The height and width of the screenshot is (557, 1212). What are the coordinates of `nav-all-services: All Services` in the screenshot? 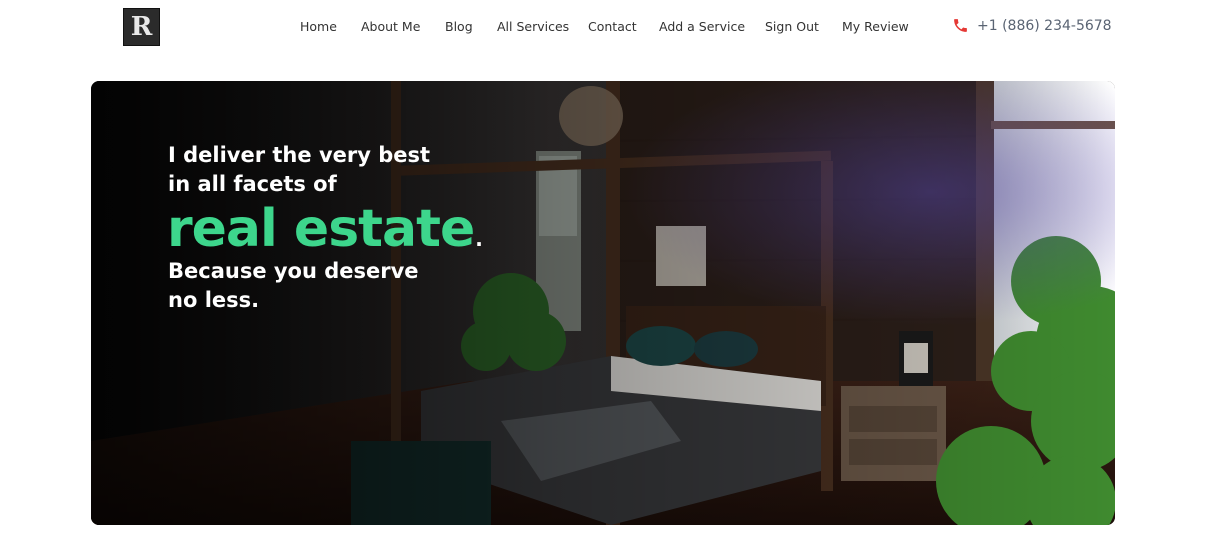 It's located at (533, 26).